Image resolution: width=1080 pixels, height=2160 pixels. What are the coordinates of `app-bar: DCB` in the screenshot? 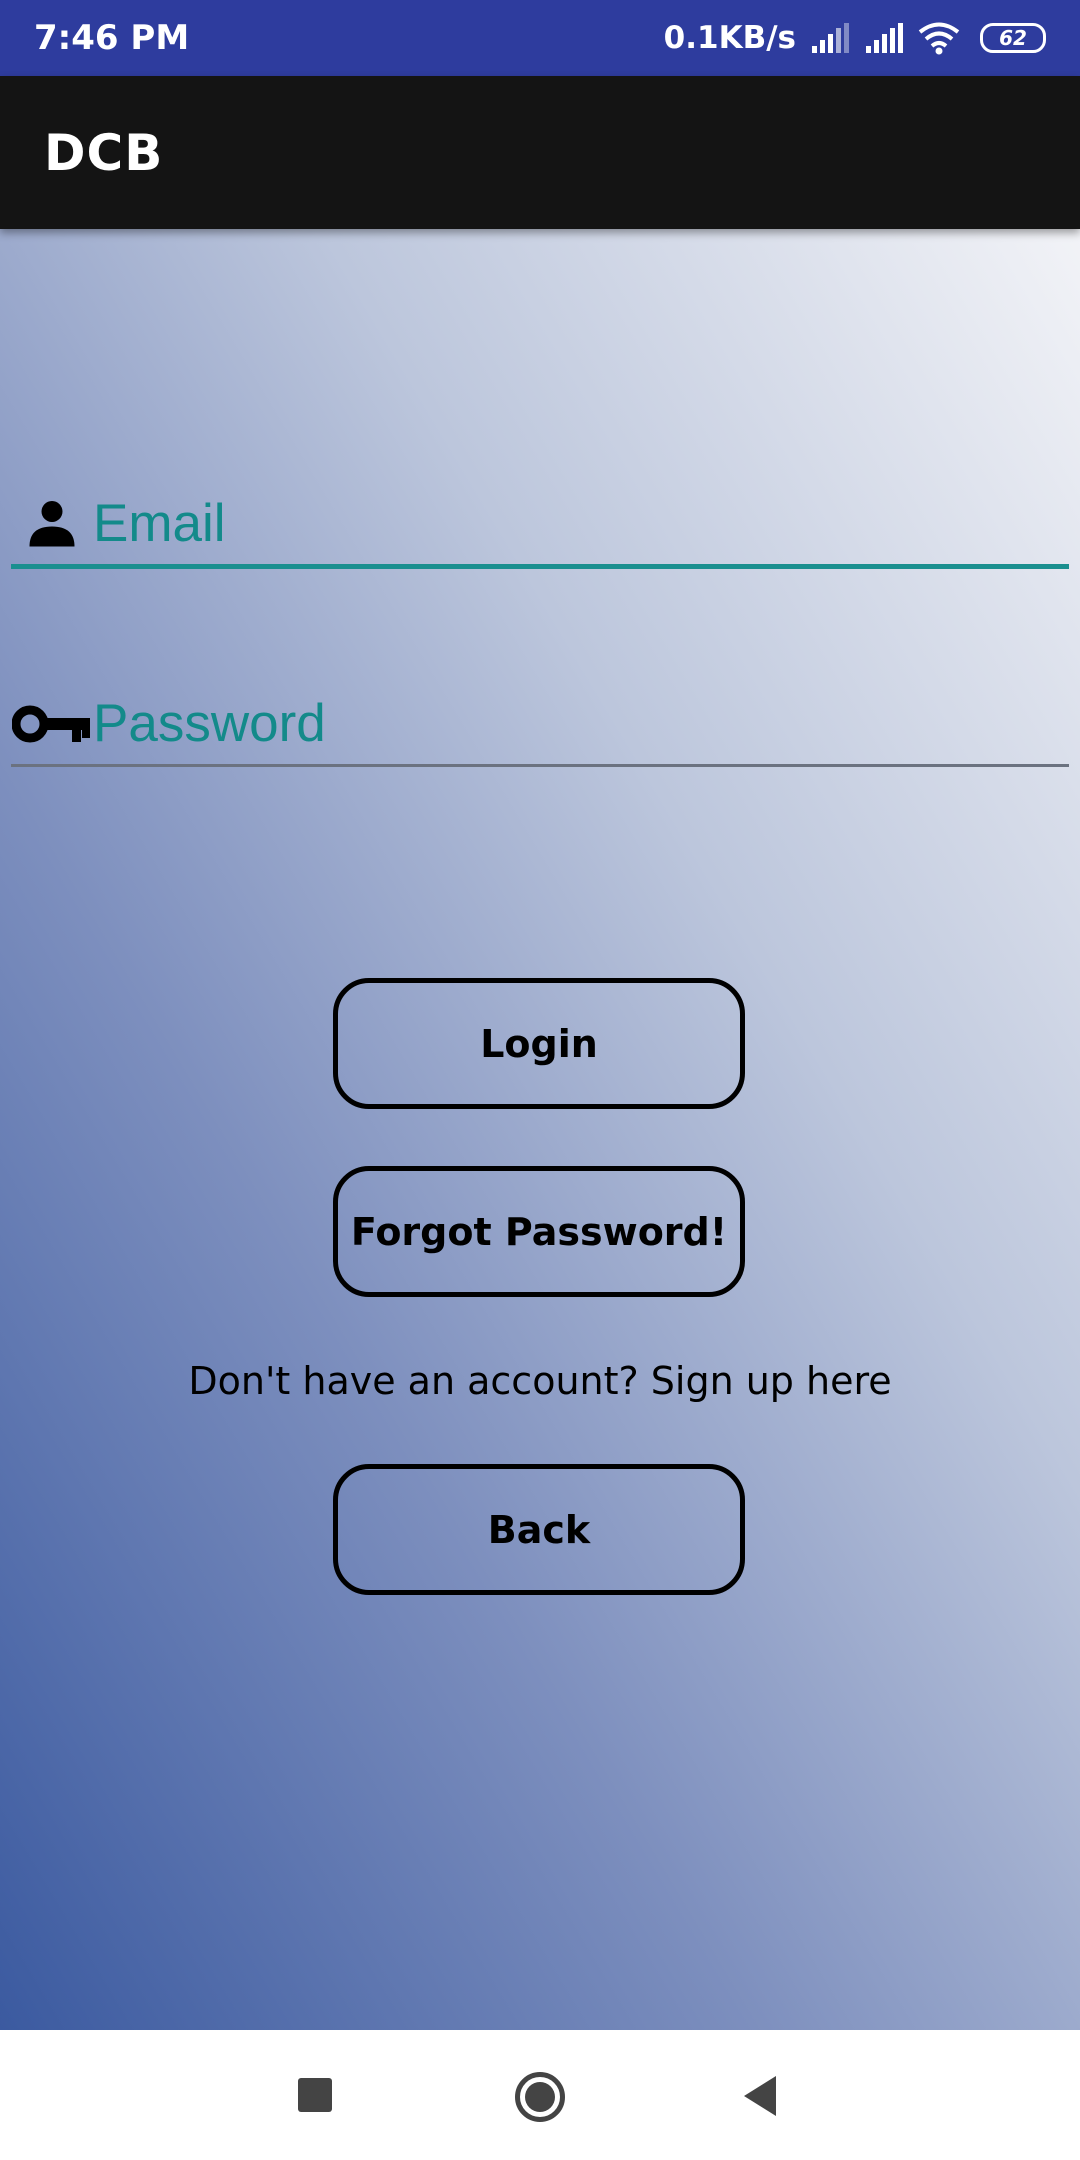 It's located at (540, 152).